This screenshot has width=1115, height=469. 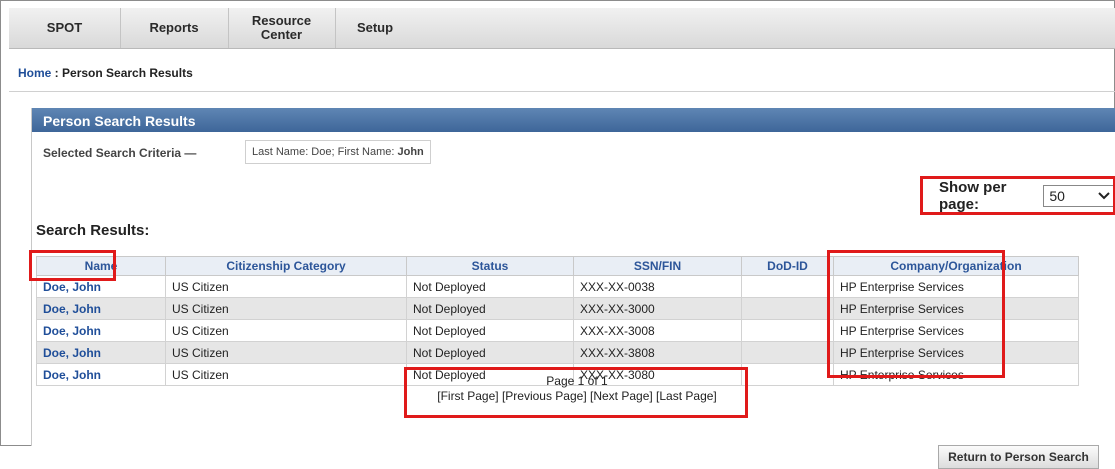 I want to click on panel-title: Person Search Results, so click(x=573, y=120).